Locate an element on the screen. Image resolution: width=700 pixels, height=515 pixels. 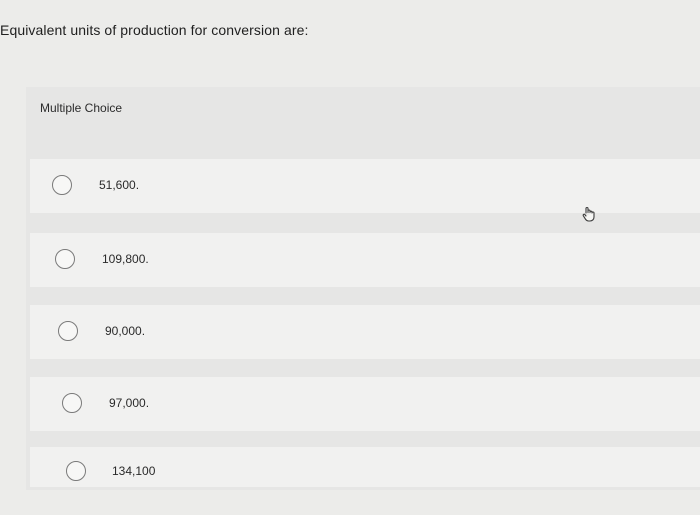
panel-title: Multiple Choice is located at coordinates (81, 108).